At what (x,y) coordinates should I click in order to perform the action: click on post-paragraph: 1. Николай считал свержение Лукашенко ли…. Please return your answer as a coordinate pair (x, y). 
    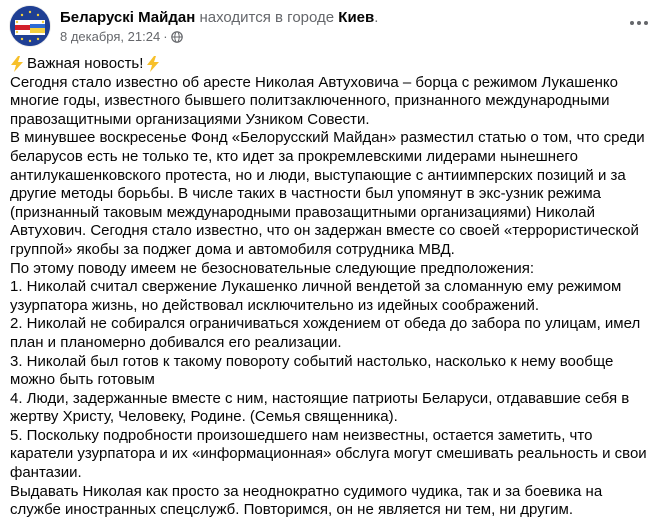
    Looking at the image, I should click on (316, 296).